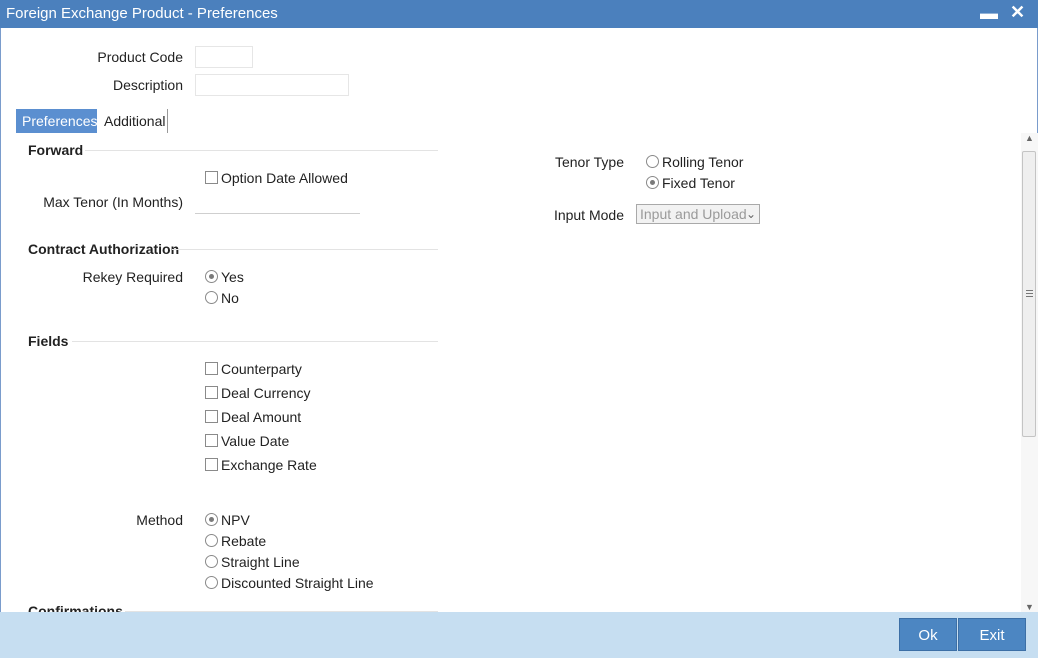  I want to click on method-rebate-radio, so click(211, 540).